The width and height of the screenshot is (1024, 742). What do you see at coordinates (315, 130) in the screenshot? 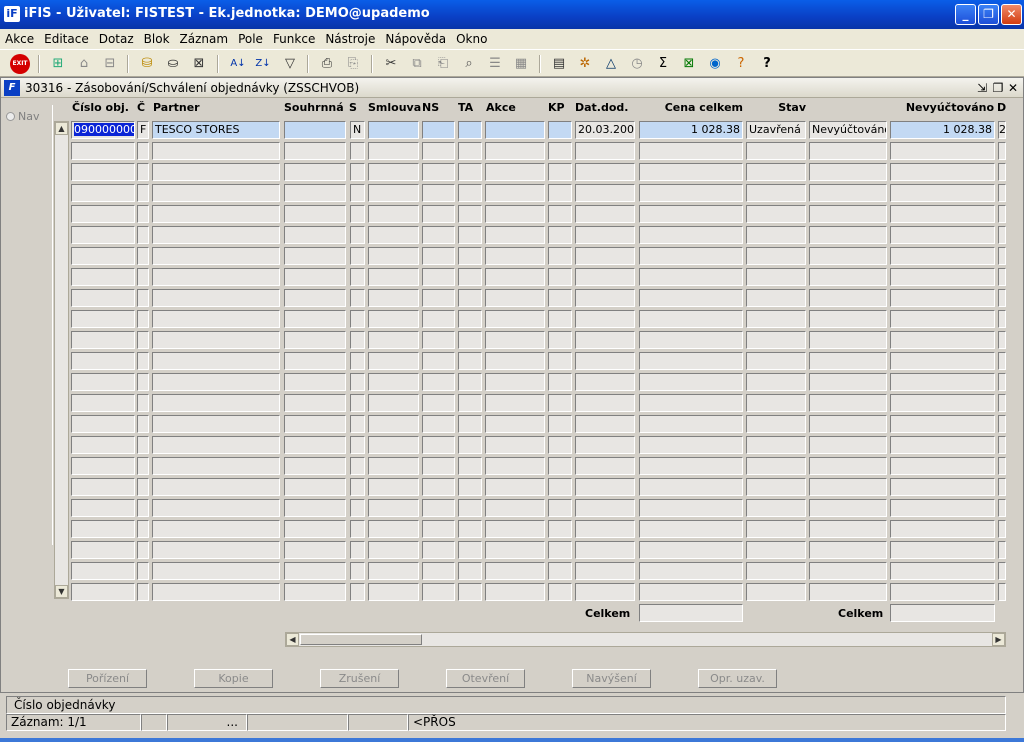
I see `cell-souhrnna` at bounding box center [315, 130].